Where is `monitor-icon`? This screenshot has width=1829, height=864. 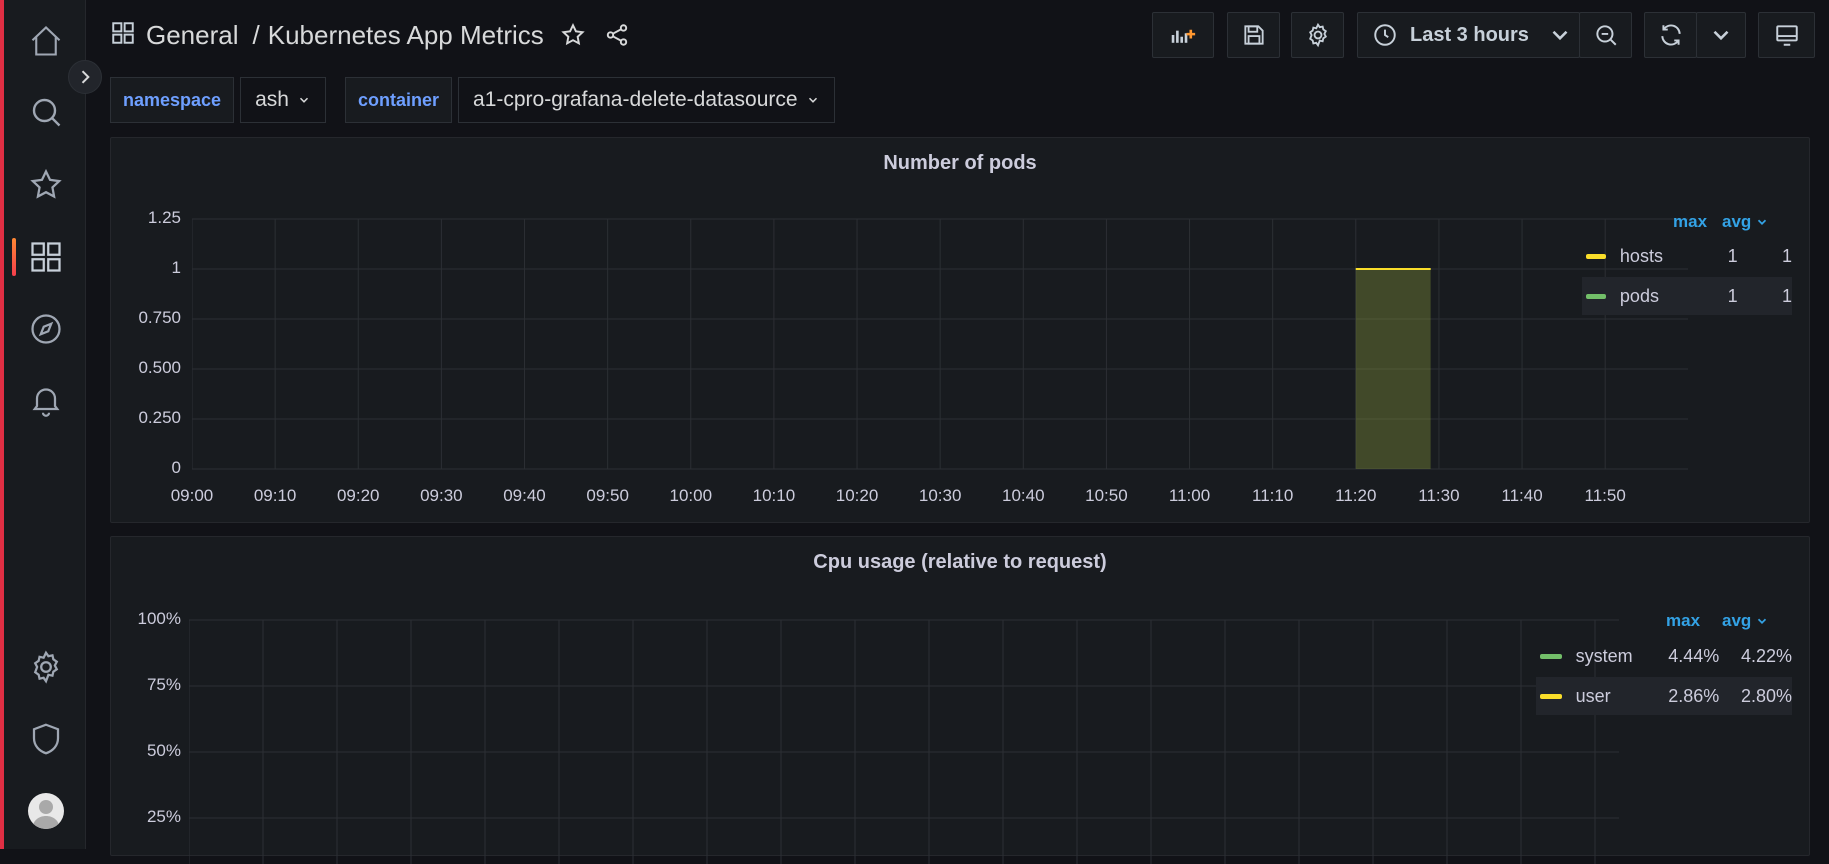
monitor-icon is located at coordinates (1787, 35).